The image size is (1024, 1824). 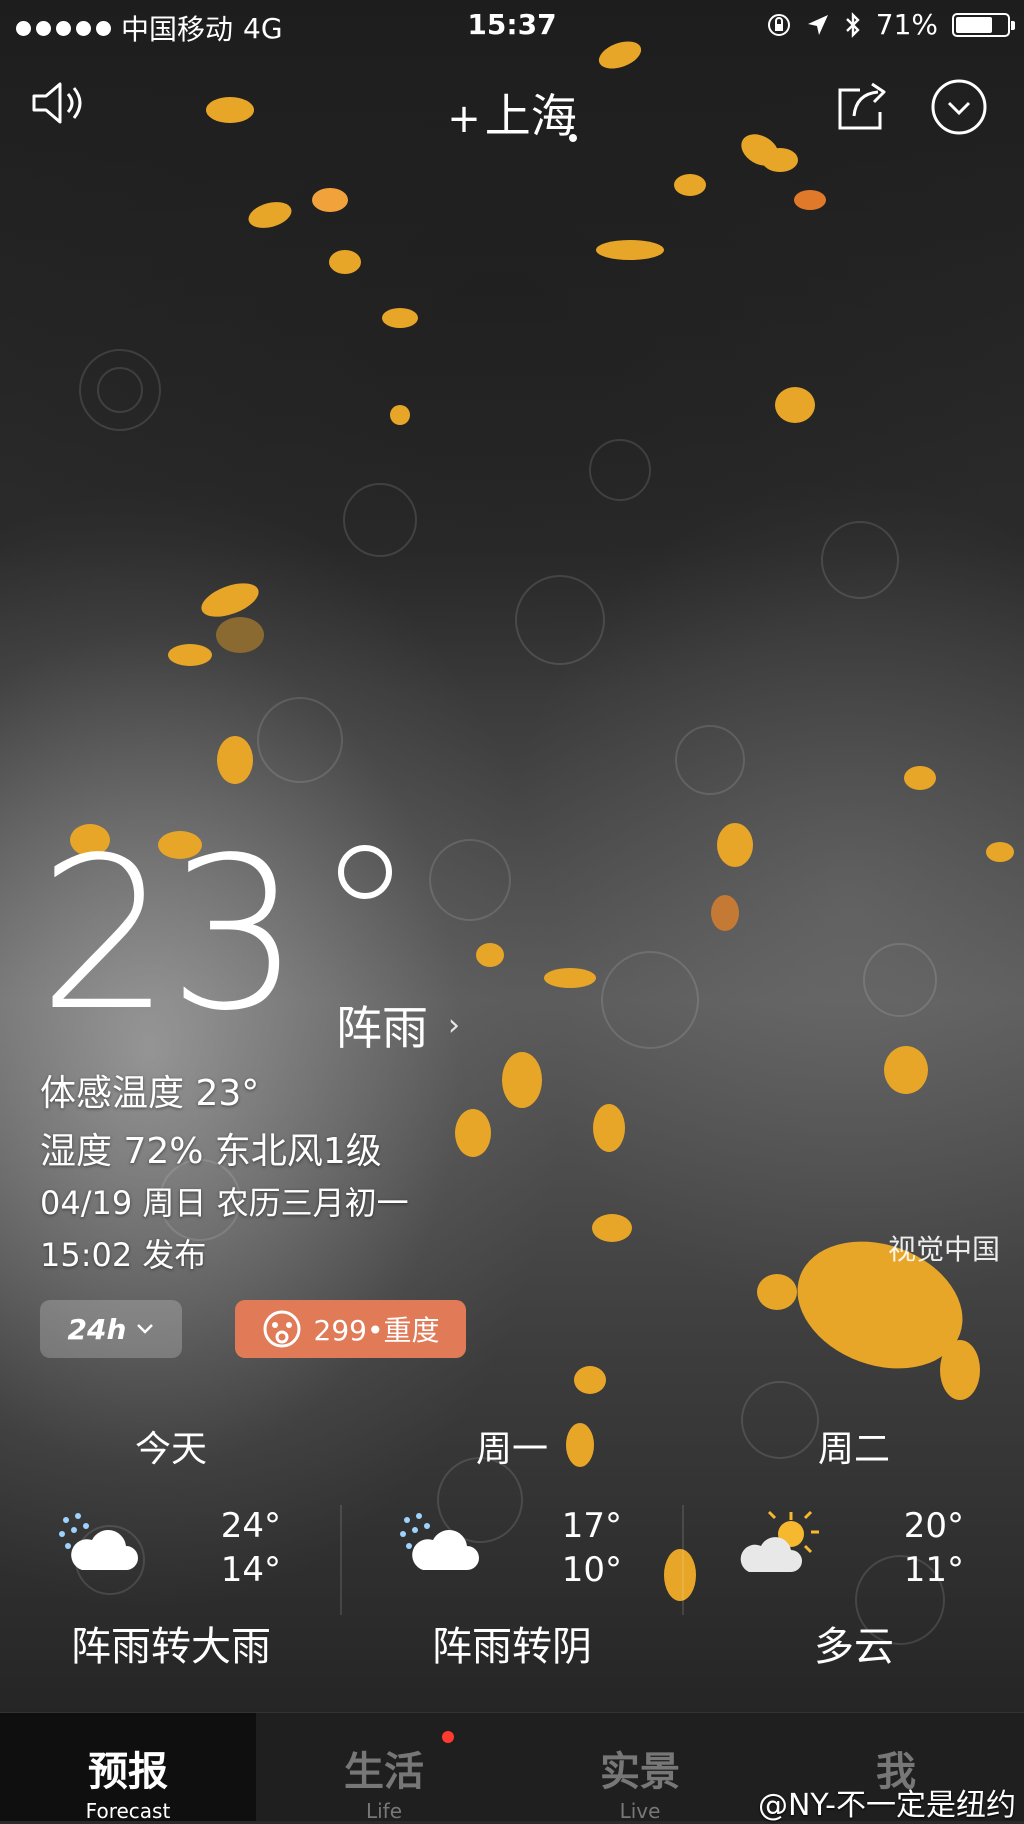 I want to click on tab-live: 实景 Live, so click(x=640, y=1768).